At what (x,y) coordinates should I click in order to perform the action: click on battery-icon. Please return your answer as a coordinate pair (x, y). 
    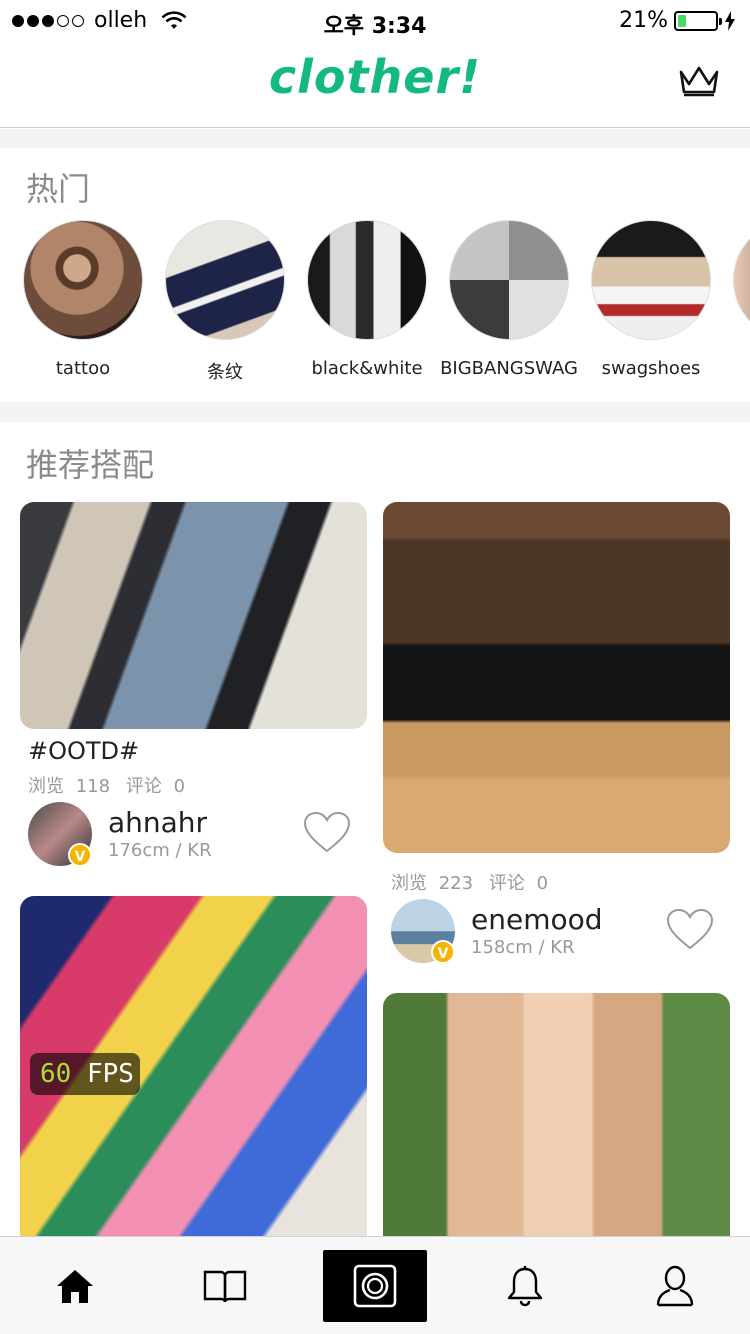
    Looking at the image, I should click on (698, 20).